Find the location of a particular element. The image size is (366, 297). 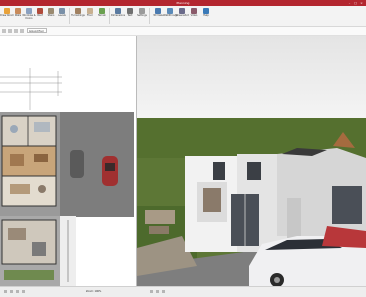

status-bar: Zoom: 100% is located at coordinates (183, 291).